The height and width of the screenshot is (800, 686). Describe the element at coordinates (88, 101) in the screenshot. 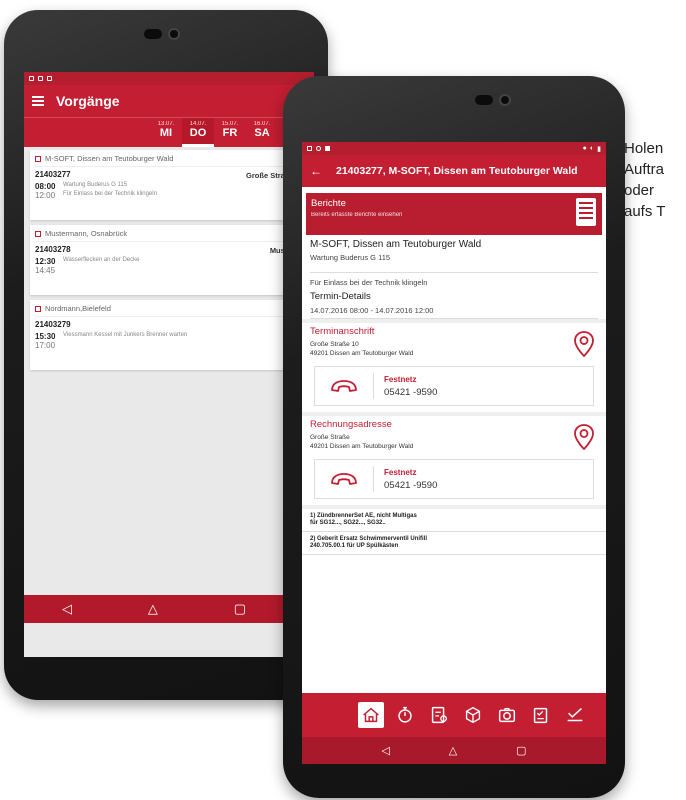

I see `page-title: Vorgänge` at that location.